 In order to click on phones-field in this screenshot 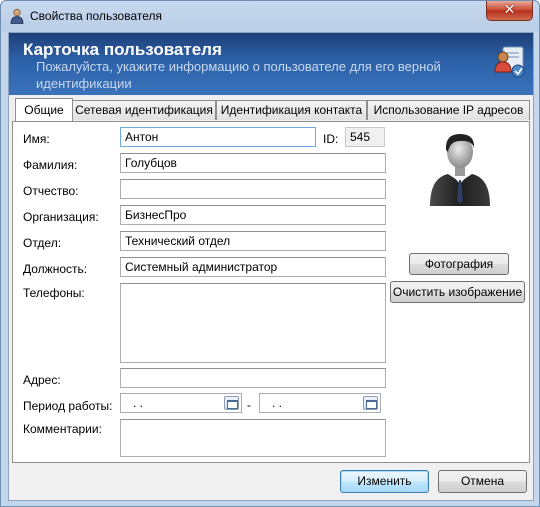, I will do `click(253, 323)`.